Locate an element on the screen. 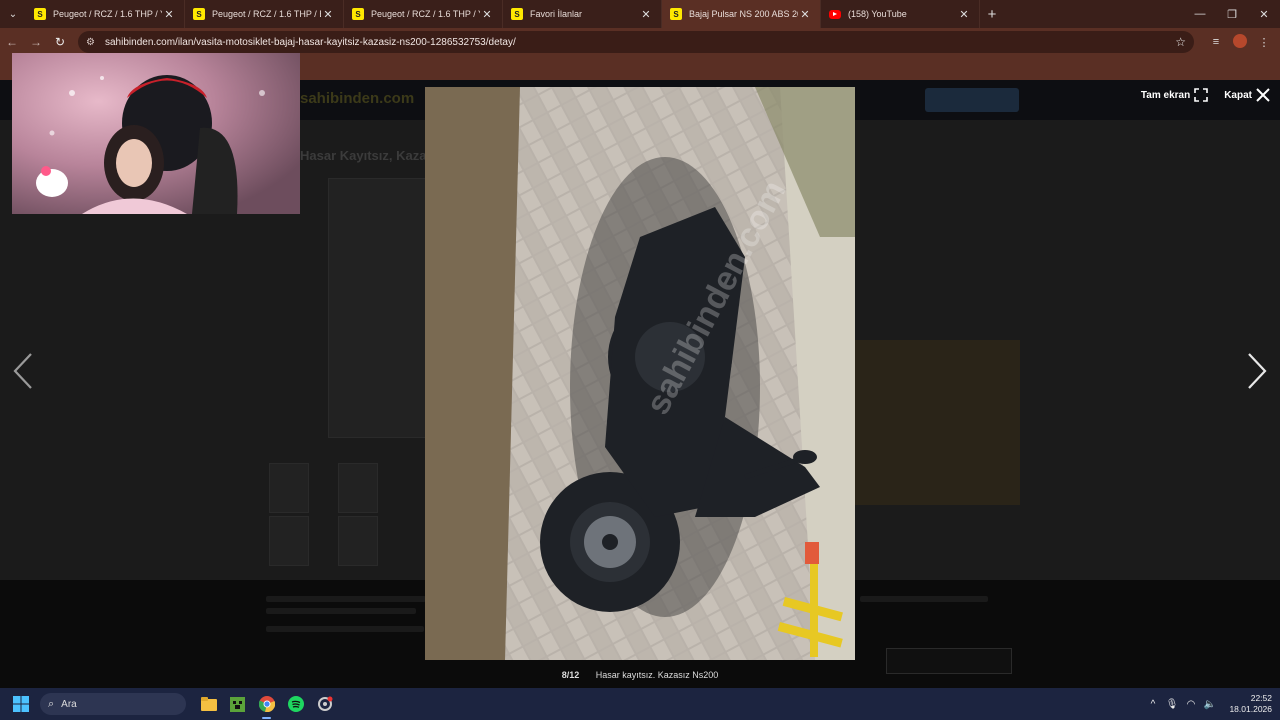 The image size is (1280, 720). caption-text: Hasar kayıtsız. Kazasız Ns200 is located at coordinates (657, 675).